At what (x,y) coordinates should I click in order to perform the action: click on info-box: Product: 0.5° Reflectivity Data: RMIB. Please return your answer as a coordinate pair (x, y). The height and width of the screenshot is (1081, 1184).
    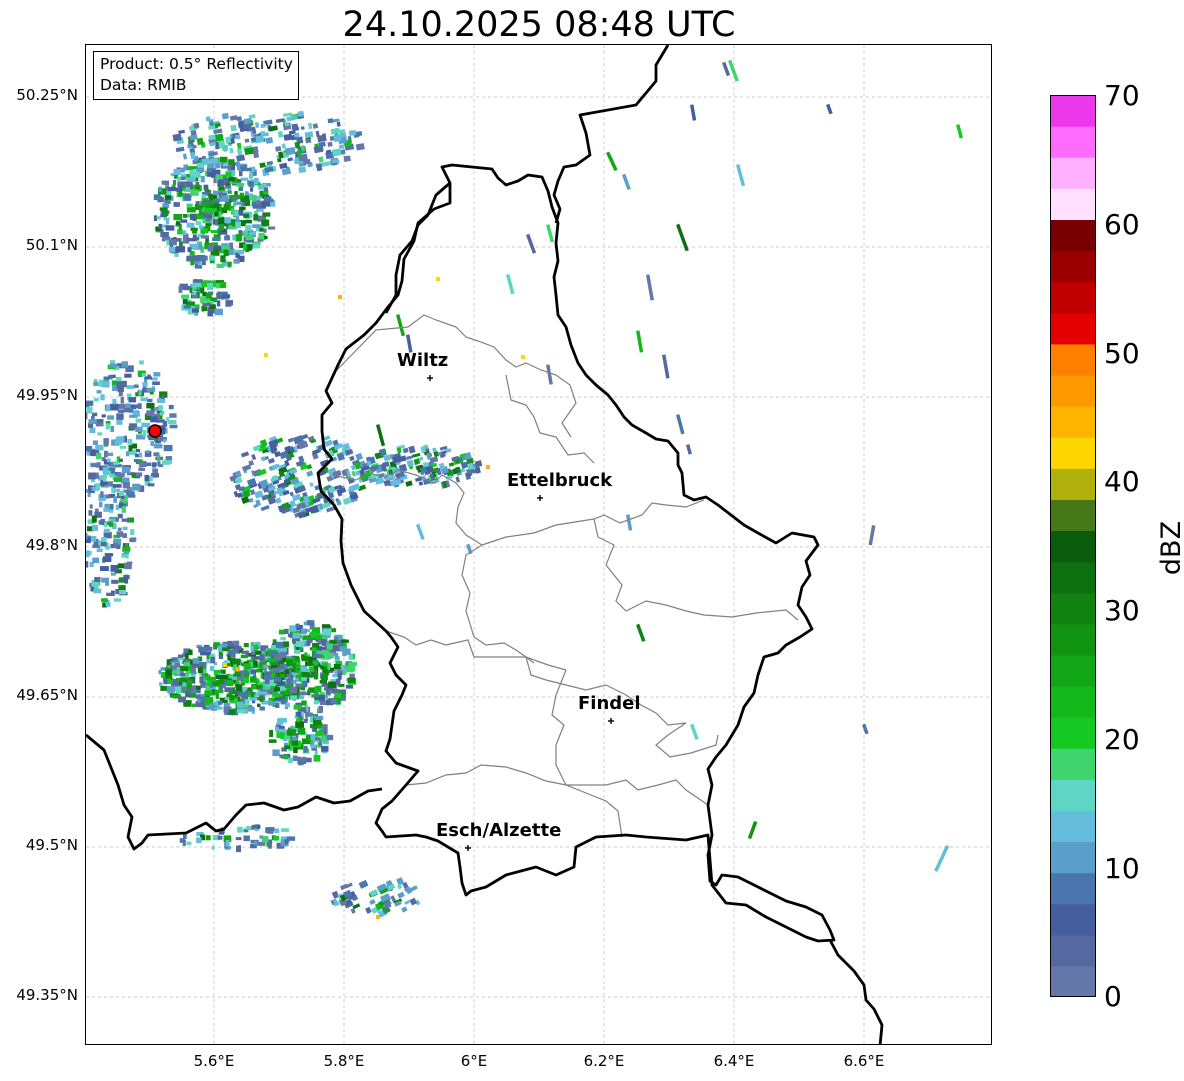
    Looking at the image, I should click on (196, 75).